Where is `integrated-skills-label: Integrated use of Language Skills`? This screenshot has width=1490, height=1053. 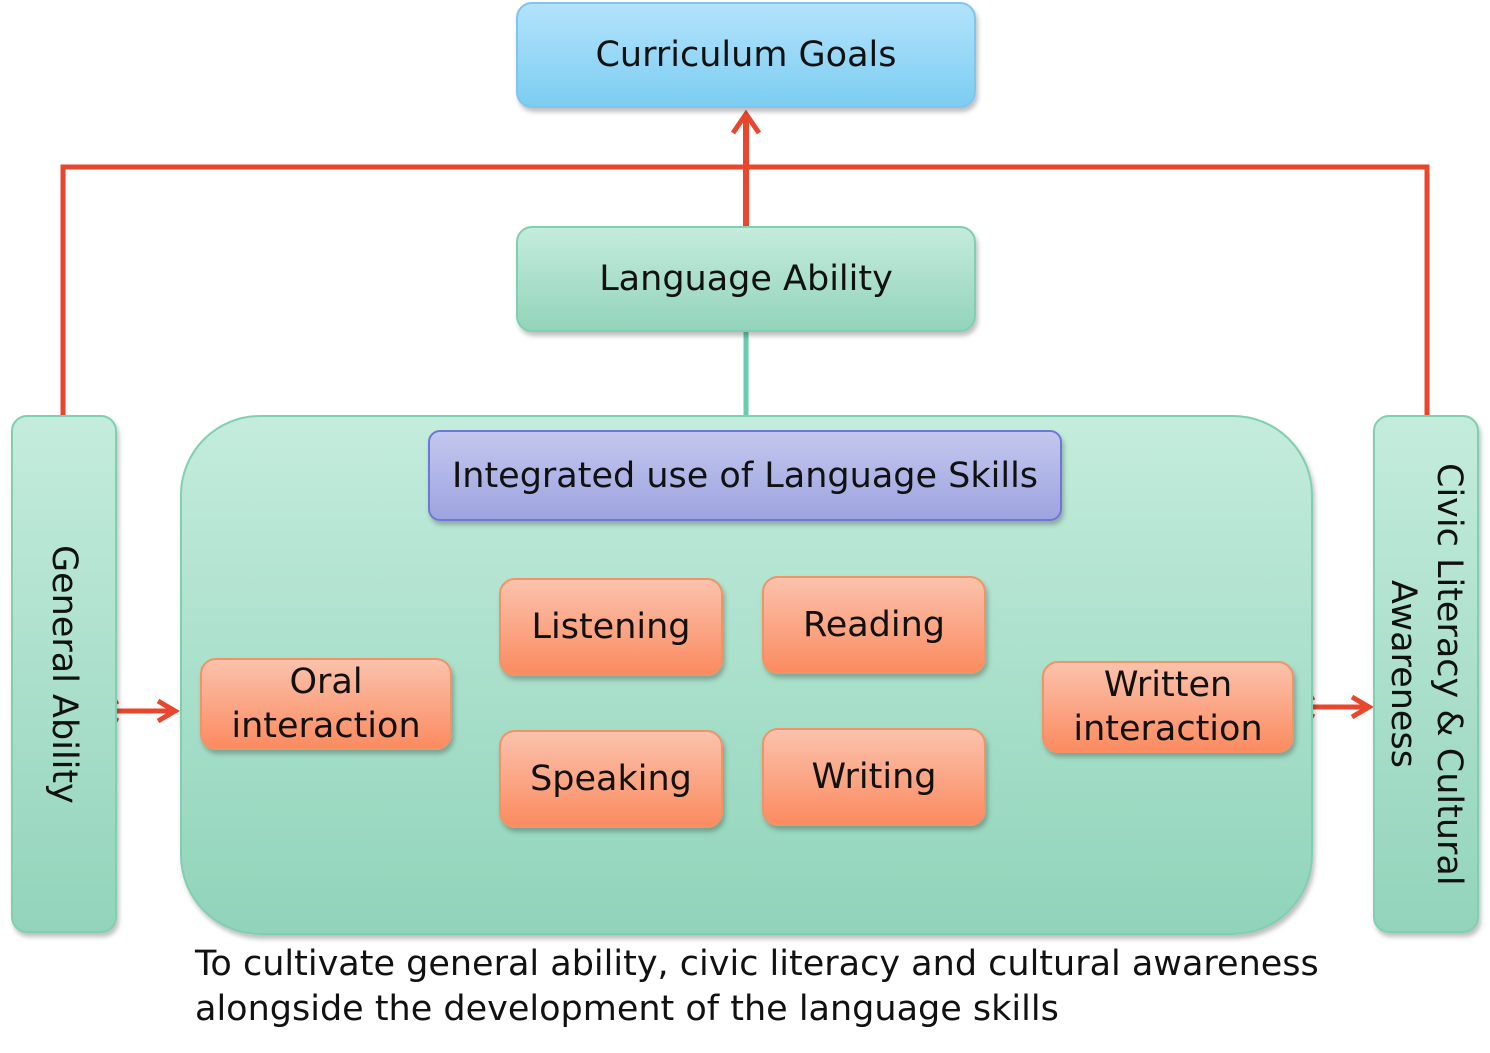
integrated-skills-label: Integrated use of Language Skills is located at coordinates (745, 475).